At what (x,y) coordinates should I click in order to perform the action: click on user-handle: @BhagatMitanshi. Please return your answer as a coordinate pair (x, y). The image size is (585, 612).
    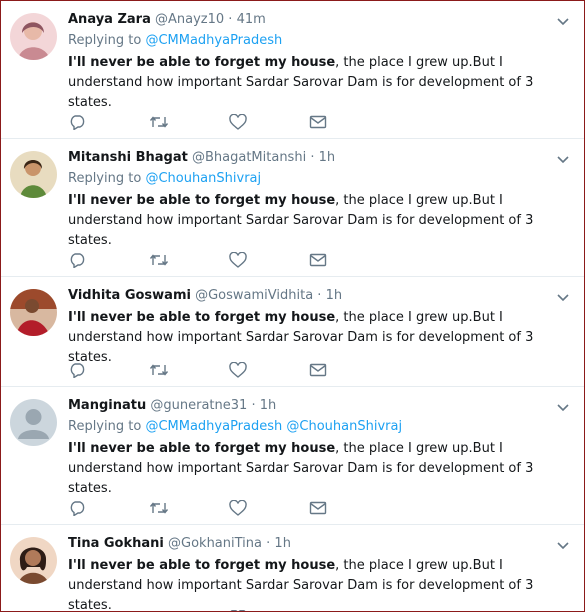
    Looking at the image, I should click on (249, 157).